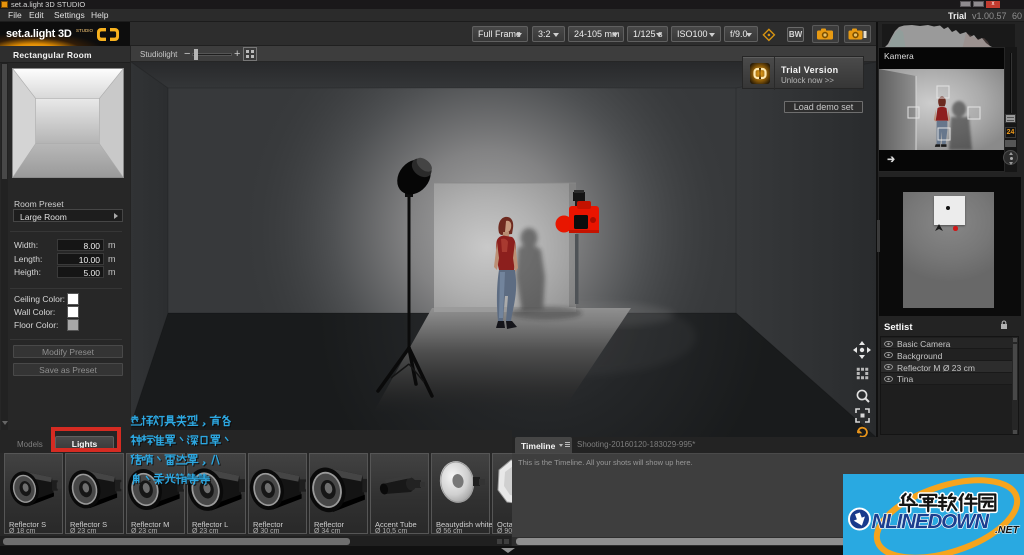 This screenshot has width=1024, height=555. What do you see at coordinates (1008, 530) in the screenshot?
I see `svg-text: .NET` at bounding box center [1008, 530].